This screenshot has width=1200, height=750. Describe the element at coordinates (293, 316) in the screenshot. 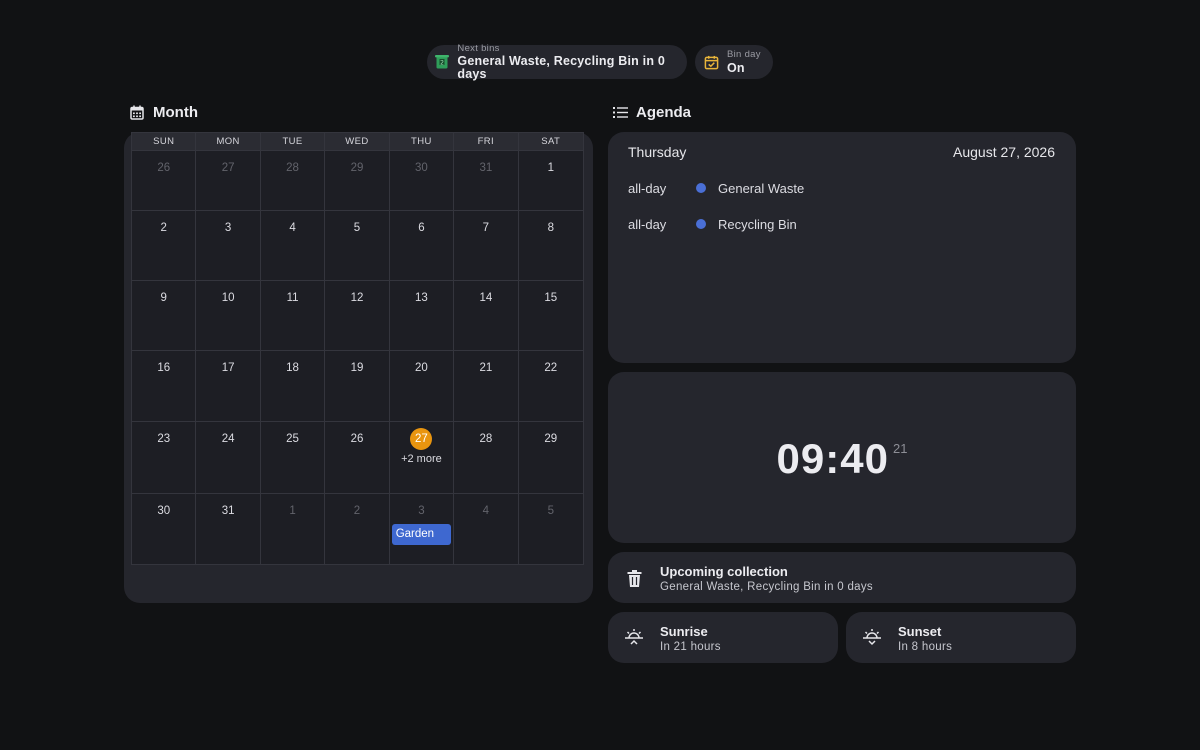

I see `calendar-day: 11` at that location.